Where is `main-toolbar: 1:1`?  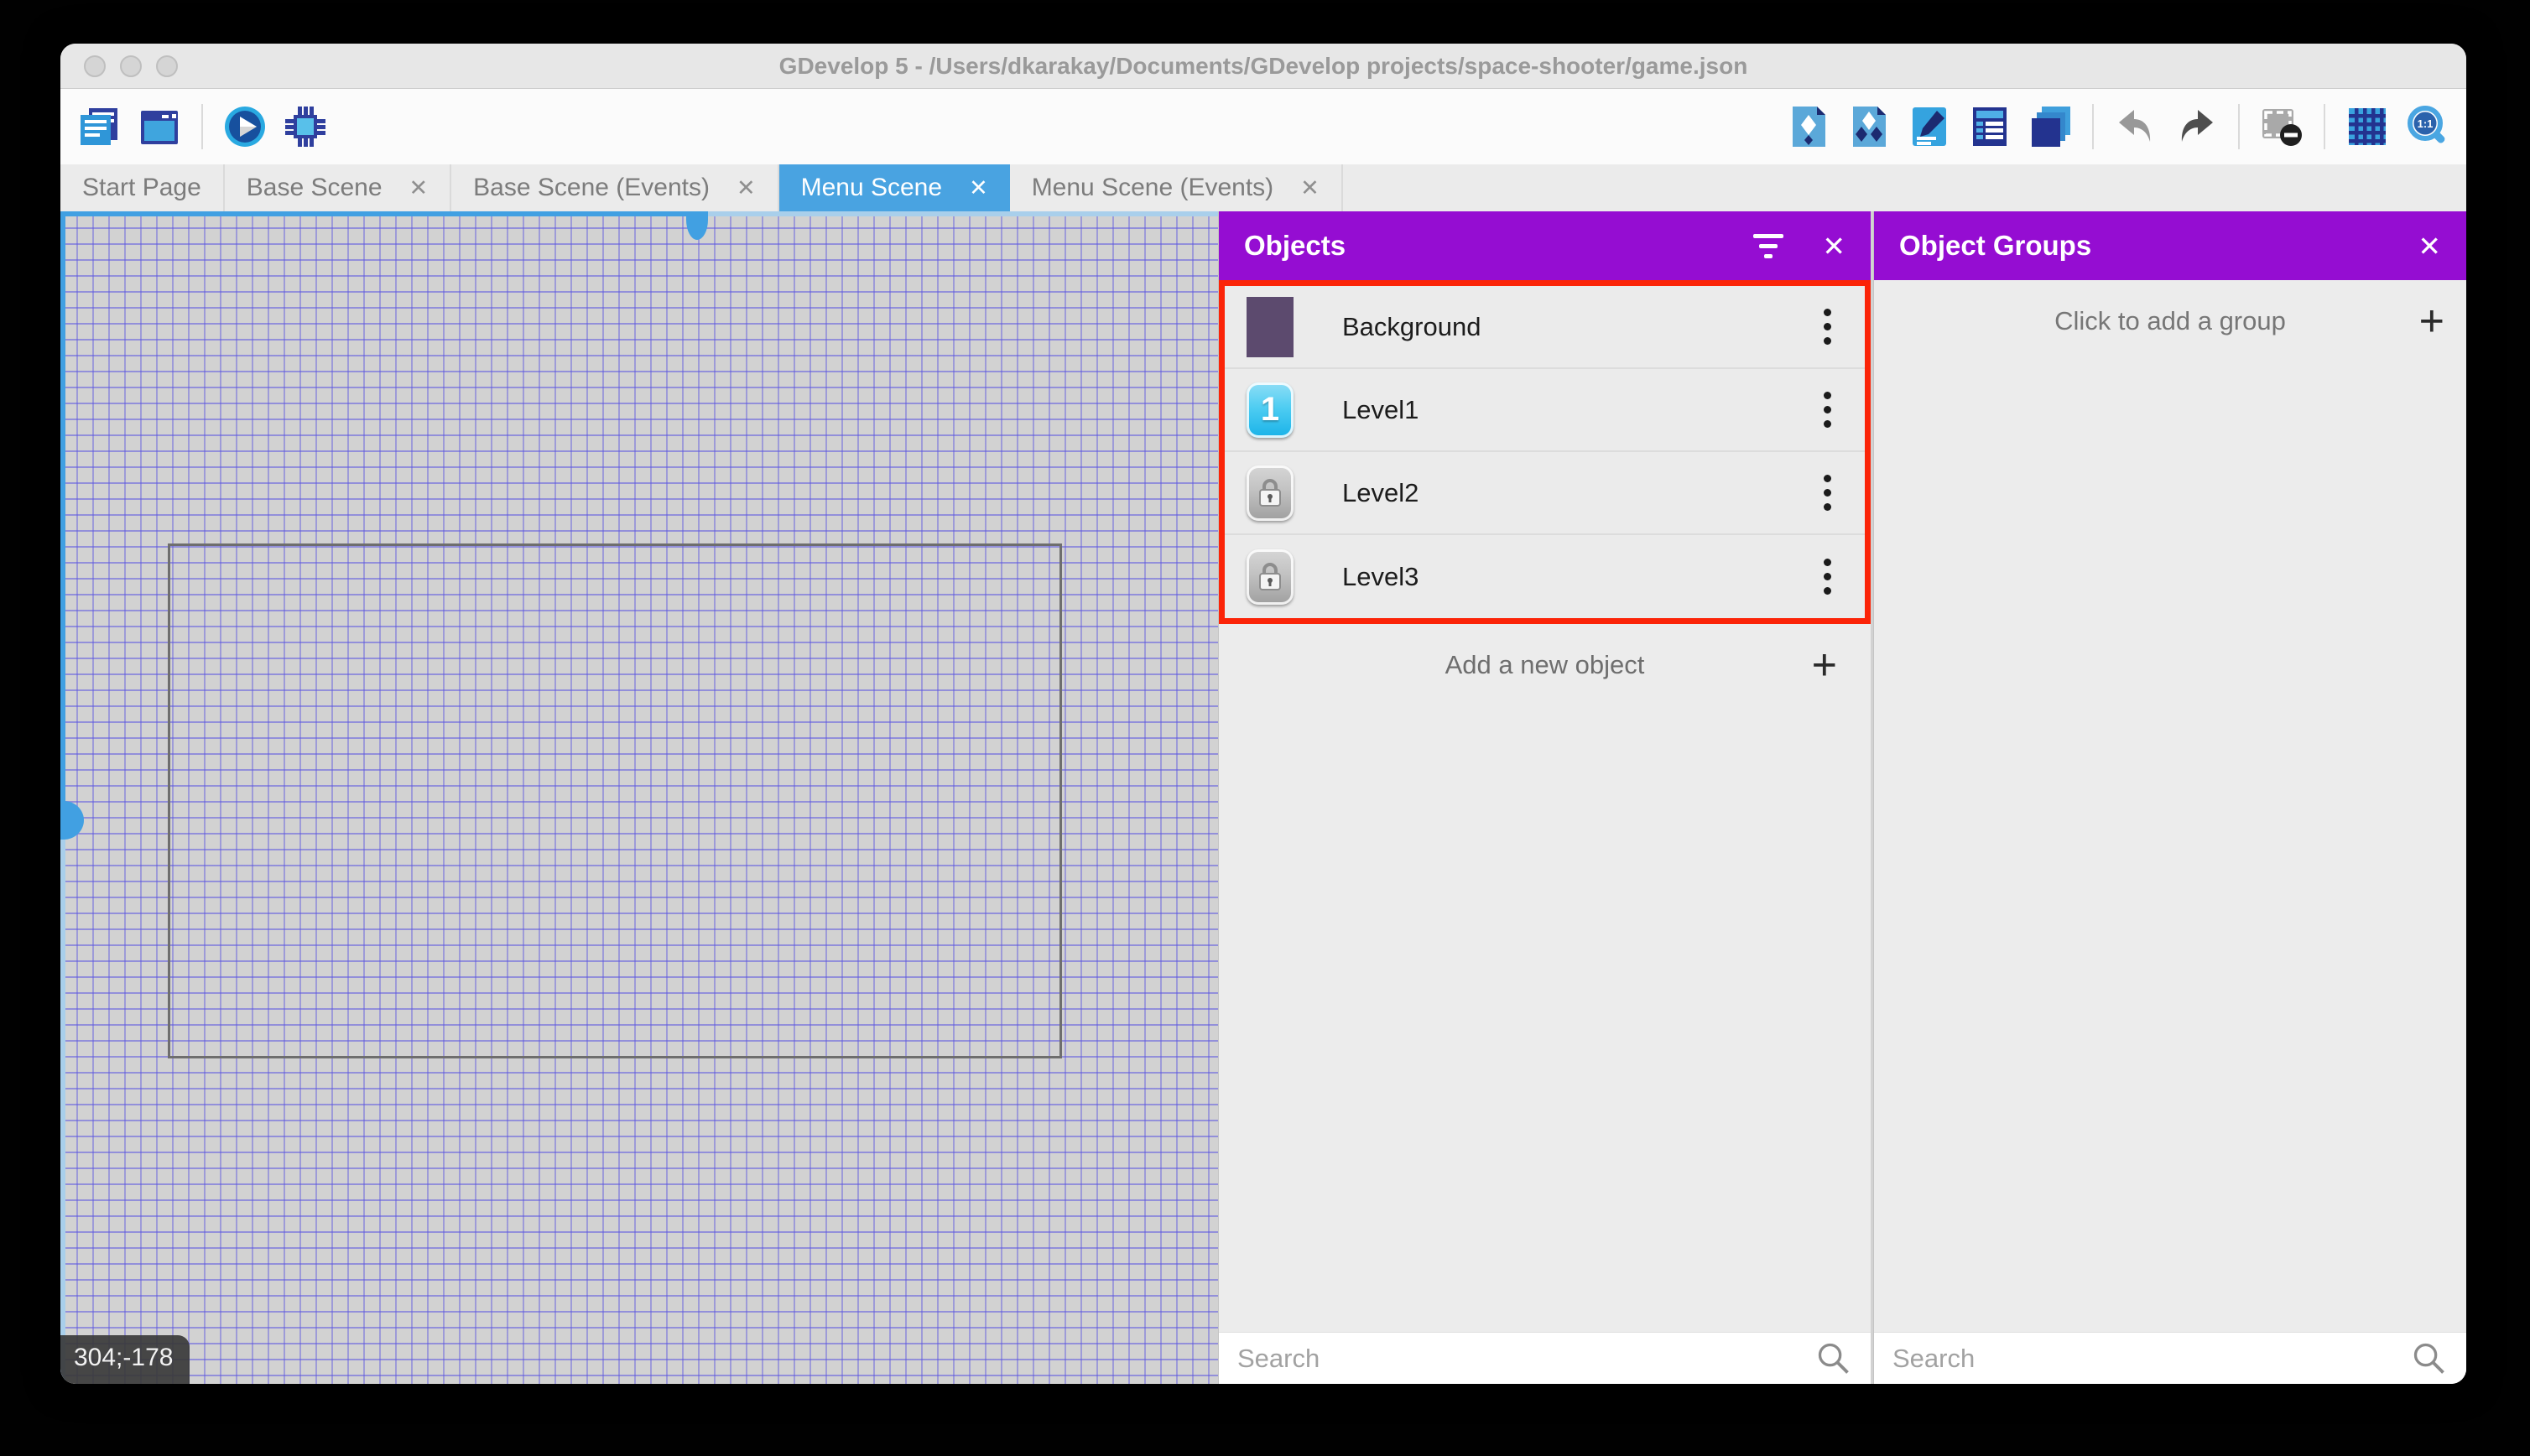
main-toolbar: 1:1 is located at coordinates (1263, 126).